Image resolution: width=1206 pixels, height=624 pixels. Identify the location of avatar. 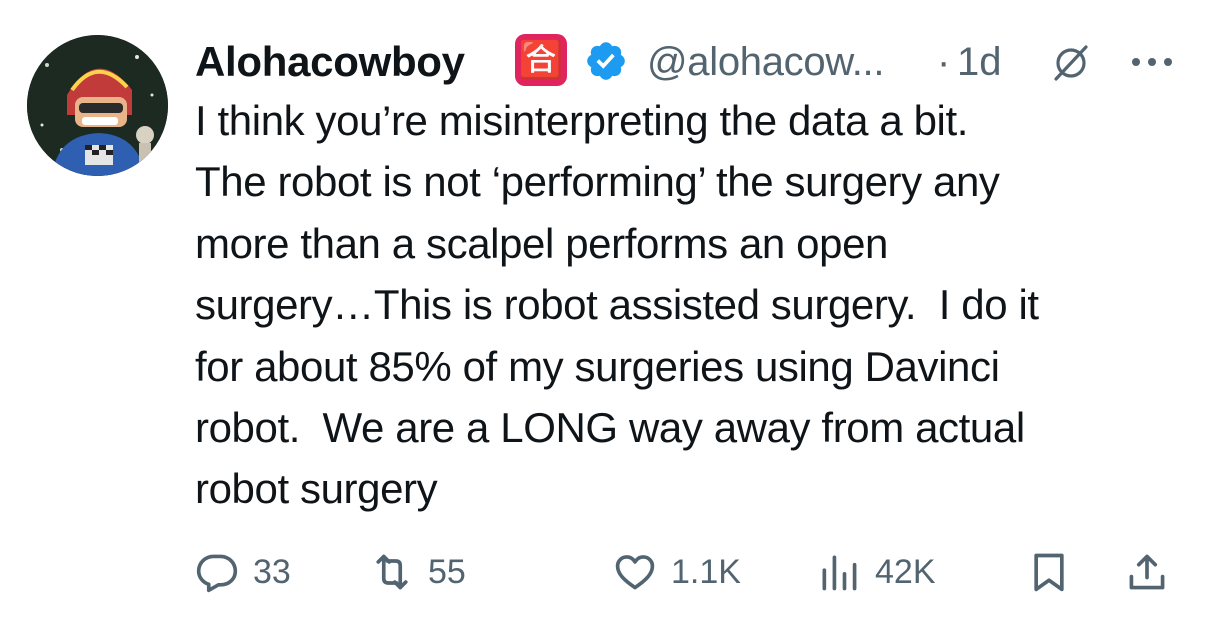
(97, 105).